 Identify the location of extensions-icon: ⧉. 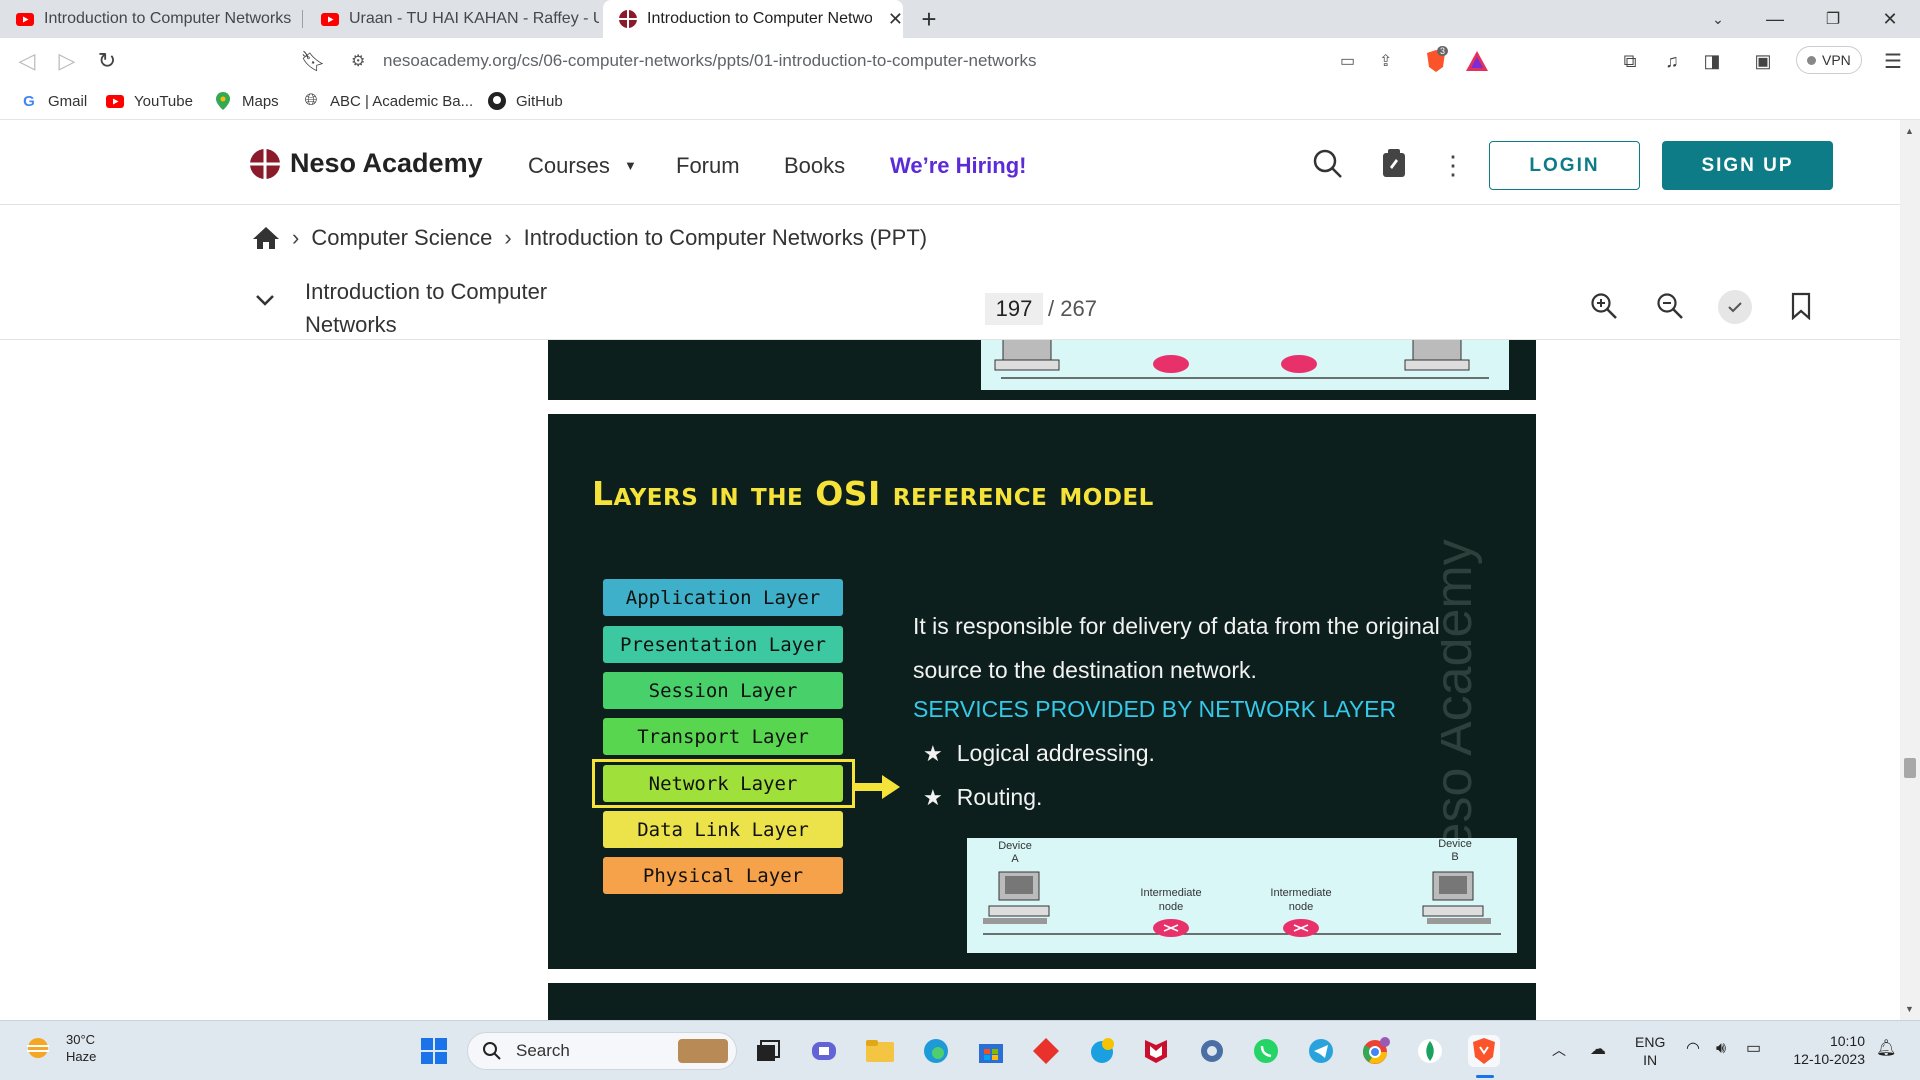
(1630, 61).